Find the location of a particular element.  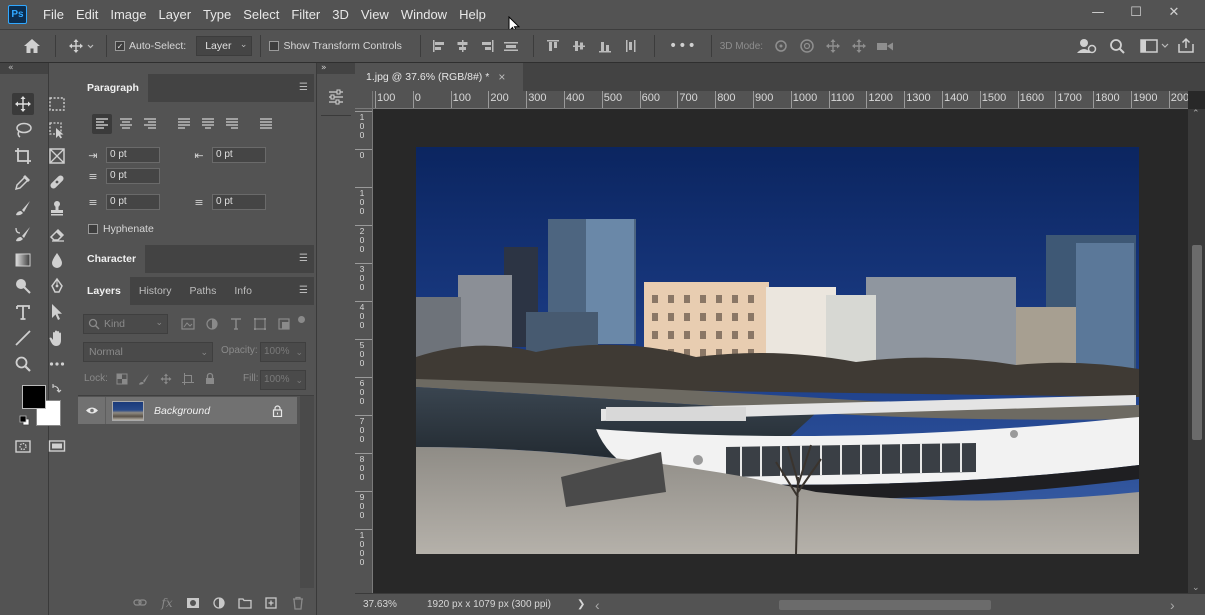

fx-icon: fx is located at coordinates (167, 603).